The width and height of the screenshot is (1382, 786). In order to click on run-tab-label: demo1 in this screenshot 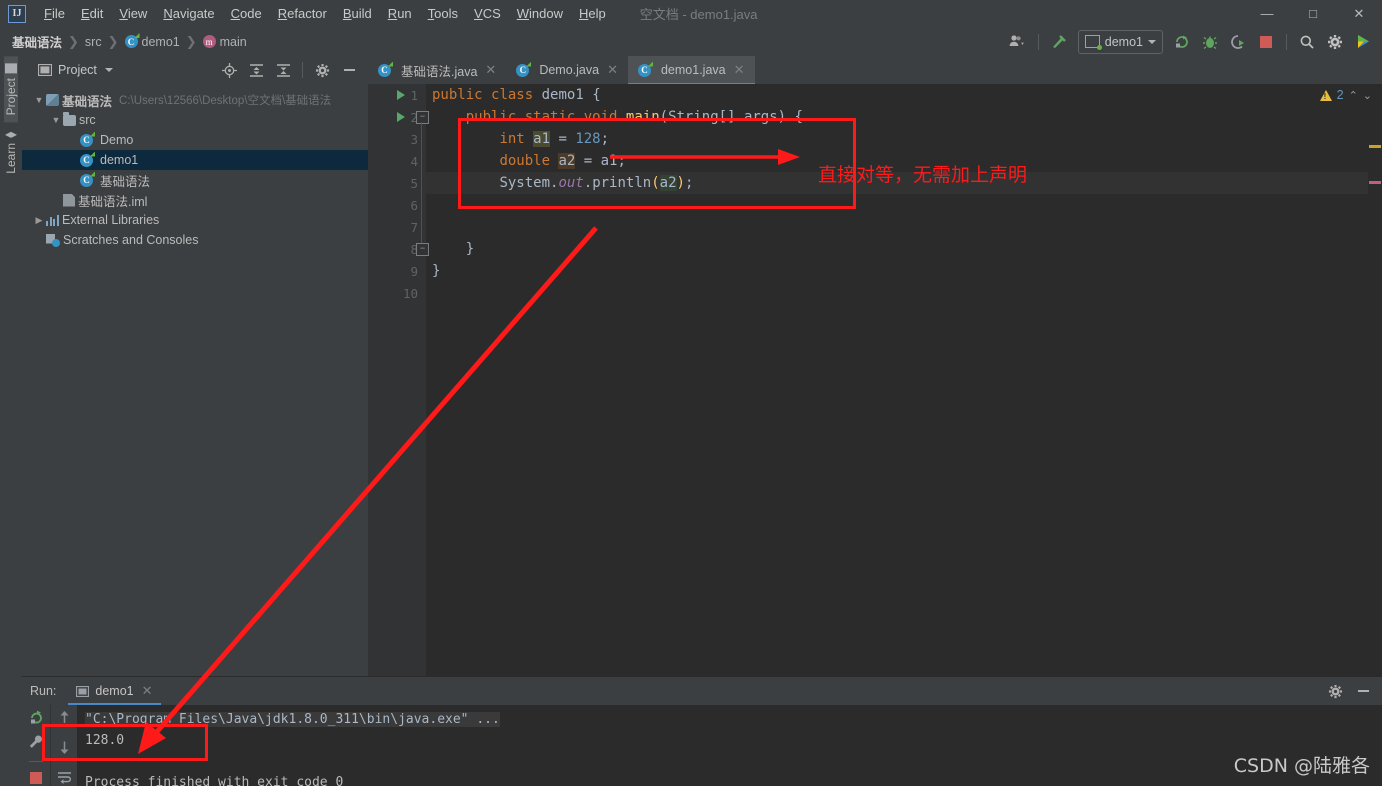, I will do `click(114, 691)`.